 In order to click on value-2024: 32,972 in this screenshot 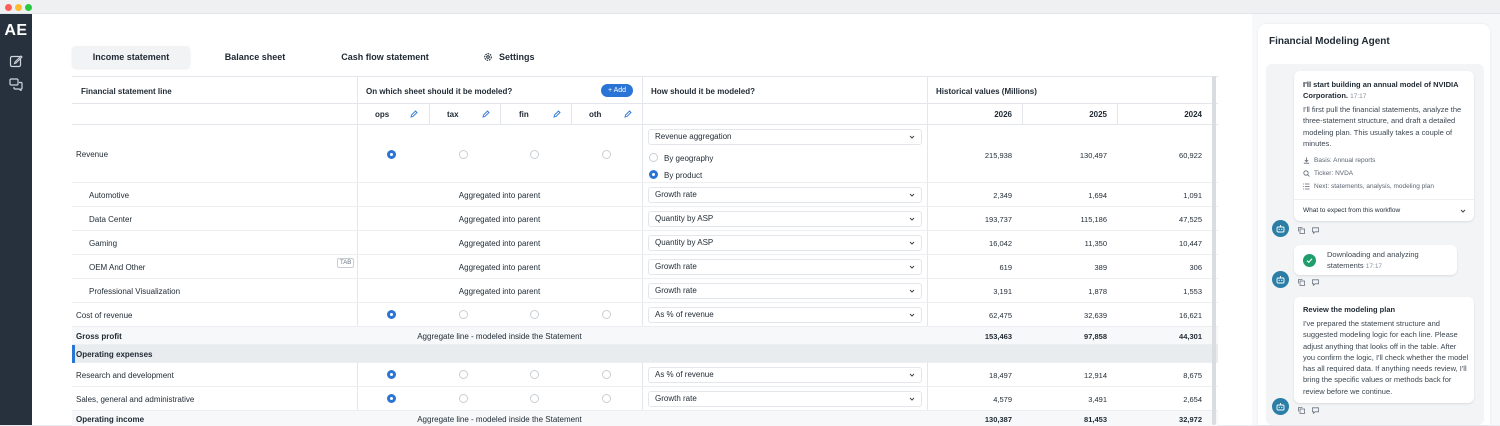, I will do `click(1190, 419)`.